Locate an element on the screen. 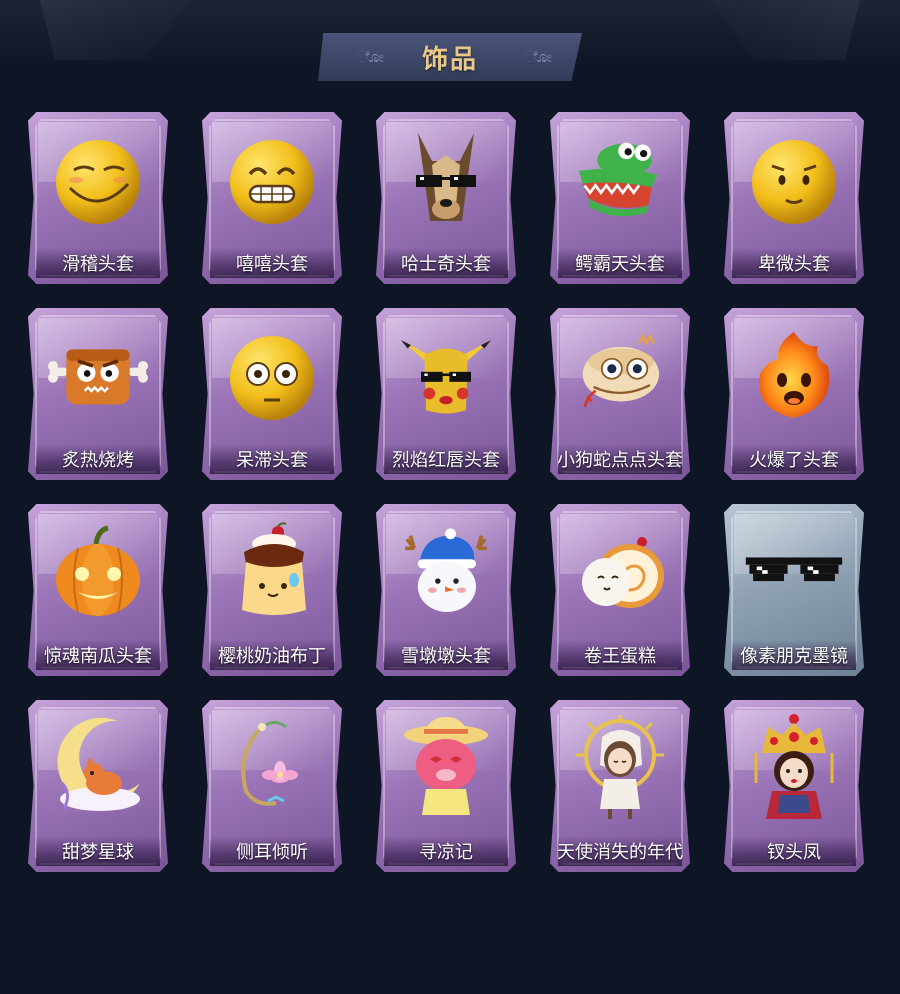 The width and height of the screenshot is (900, 994). accessory-card: 卷王蛋糕 is located at coordinates (620, 590).